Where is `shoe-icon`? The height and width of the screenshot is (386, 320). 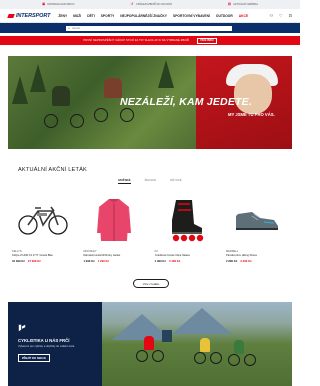
shoe-icon is located at coordinates (256, 221).